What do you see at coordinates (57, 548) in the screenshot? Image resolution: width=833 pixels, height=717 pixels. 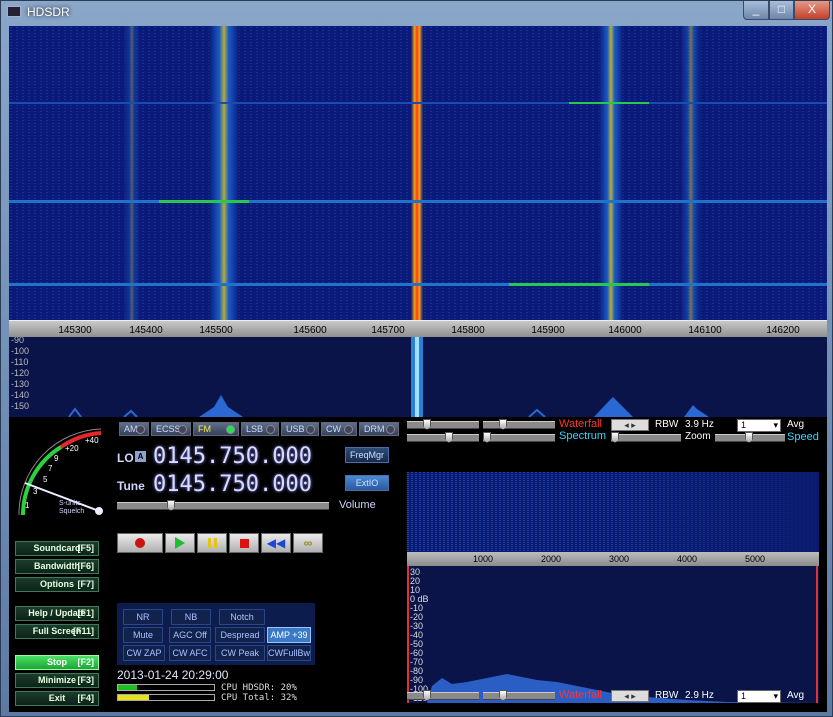 I see `soundcard-button: Soundcard [F5]` at bounding box center [57, 548].